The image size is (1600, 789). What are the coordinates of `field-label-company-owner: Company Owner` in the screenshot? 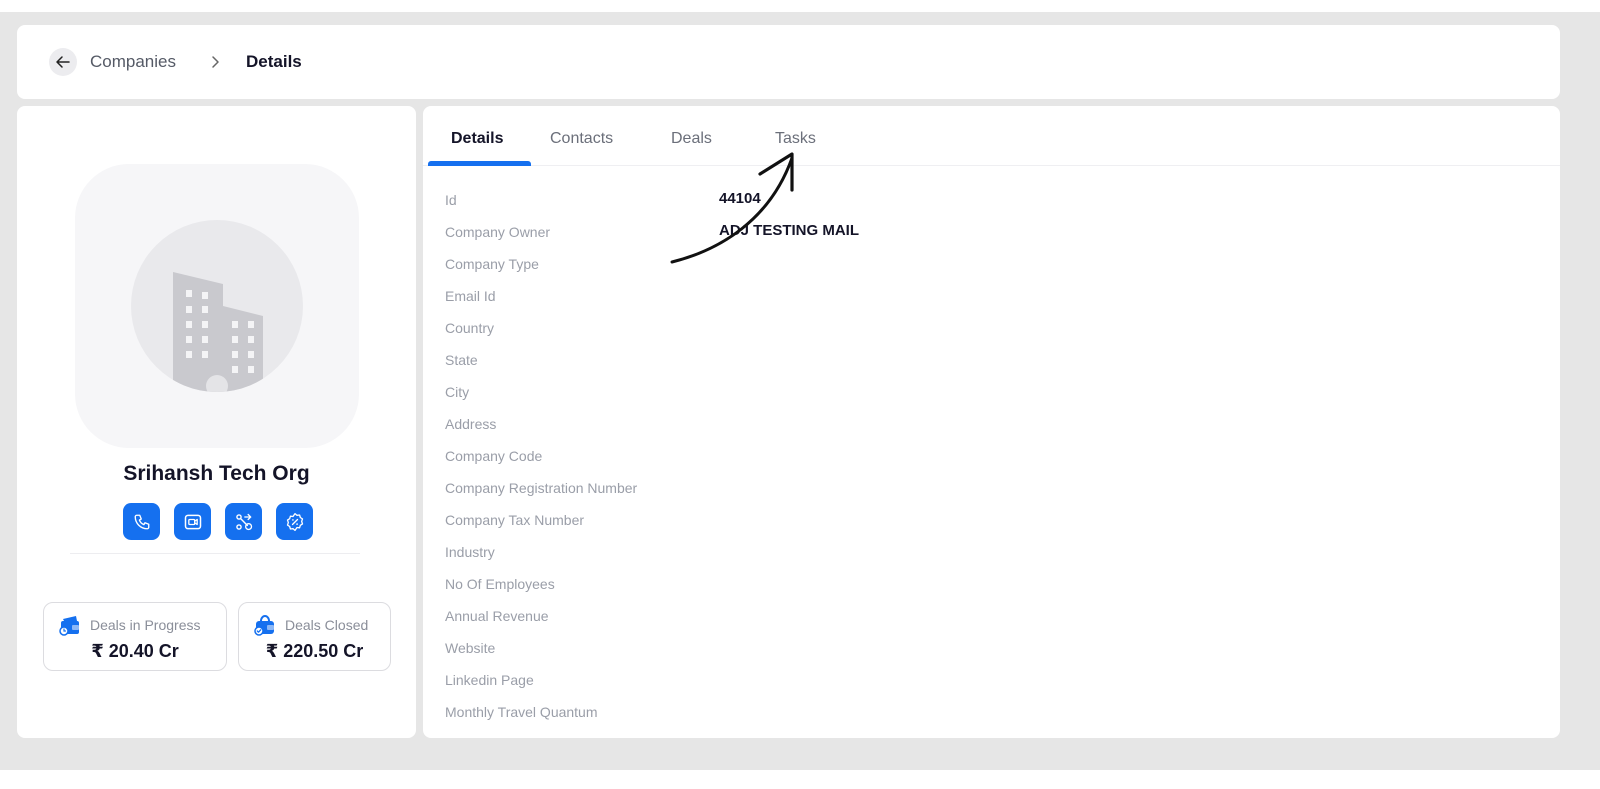 It's located at (498, 232).